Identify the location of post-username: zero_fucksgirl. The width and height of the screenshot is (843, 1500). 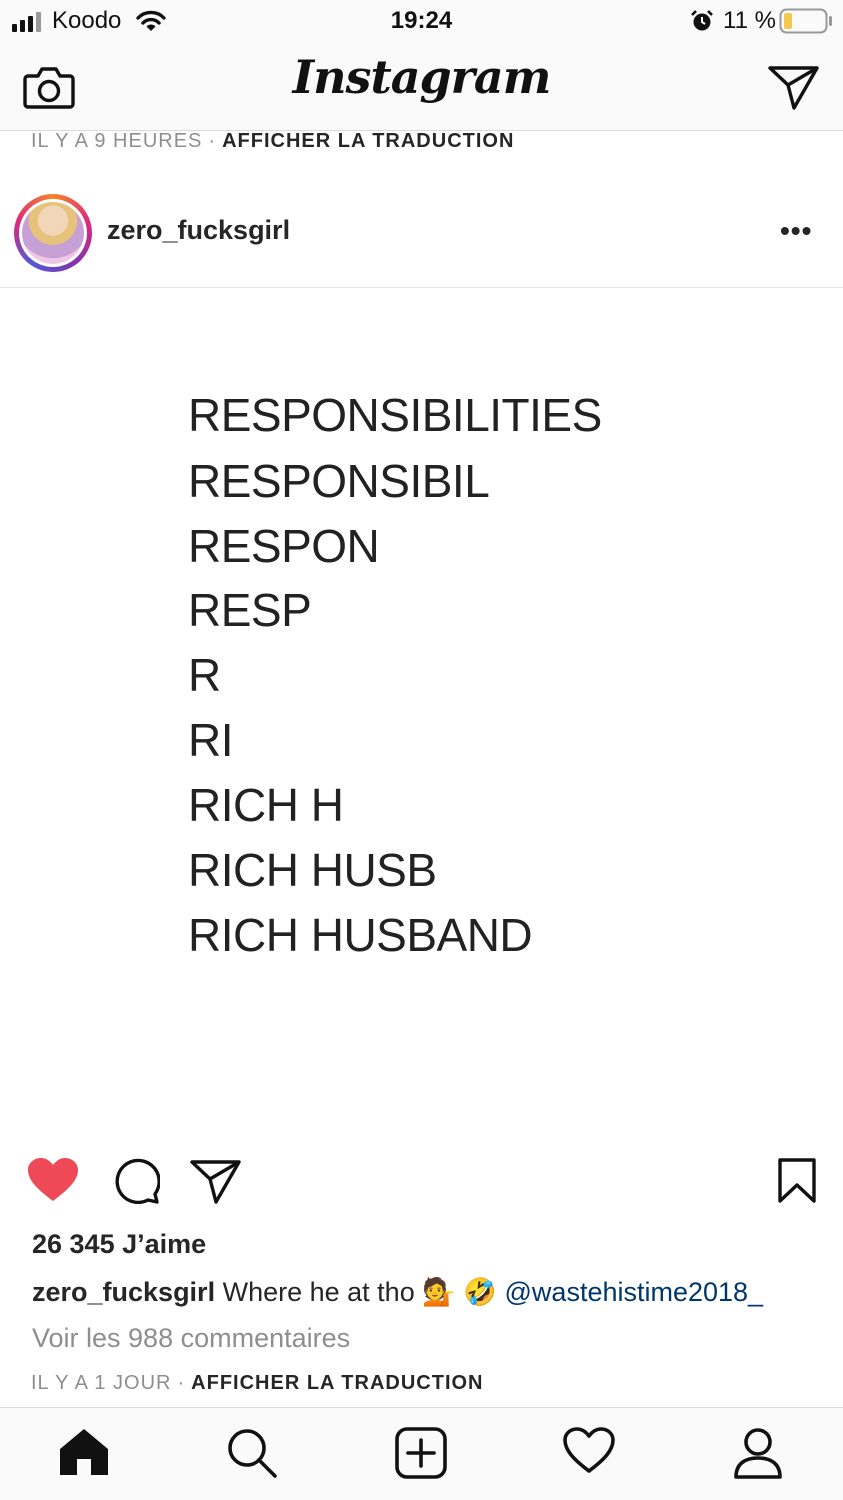
(198, 230).